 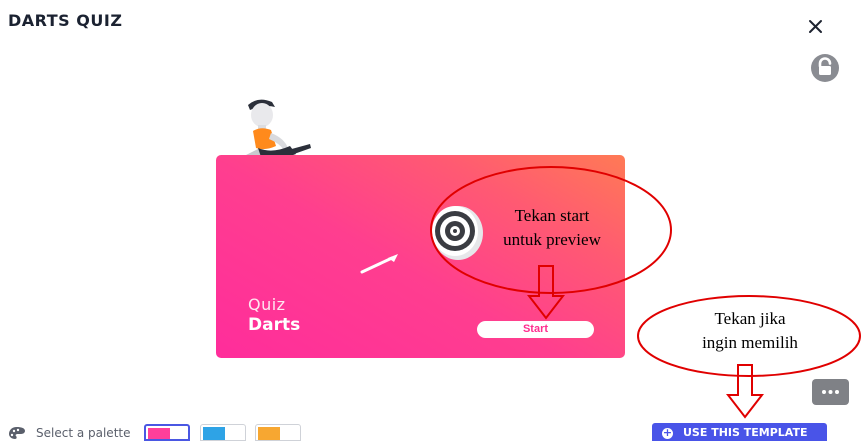 What do you see at coordinates (159, 433) in the screenshot?
I see `palette-swatch-pink-fill` at bounding box center [159, 433].